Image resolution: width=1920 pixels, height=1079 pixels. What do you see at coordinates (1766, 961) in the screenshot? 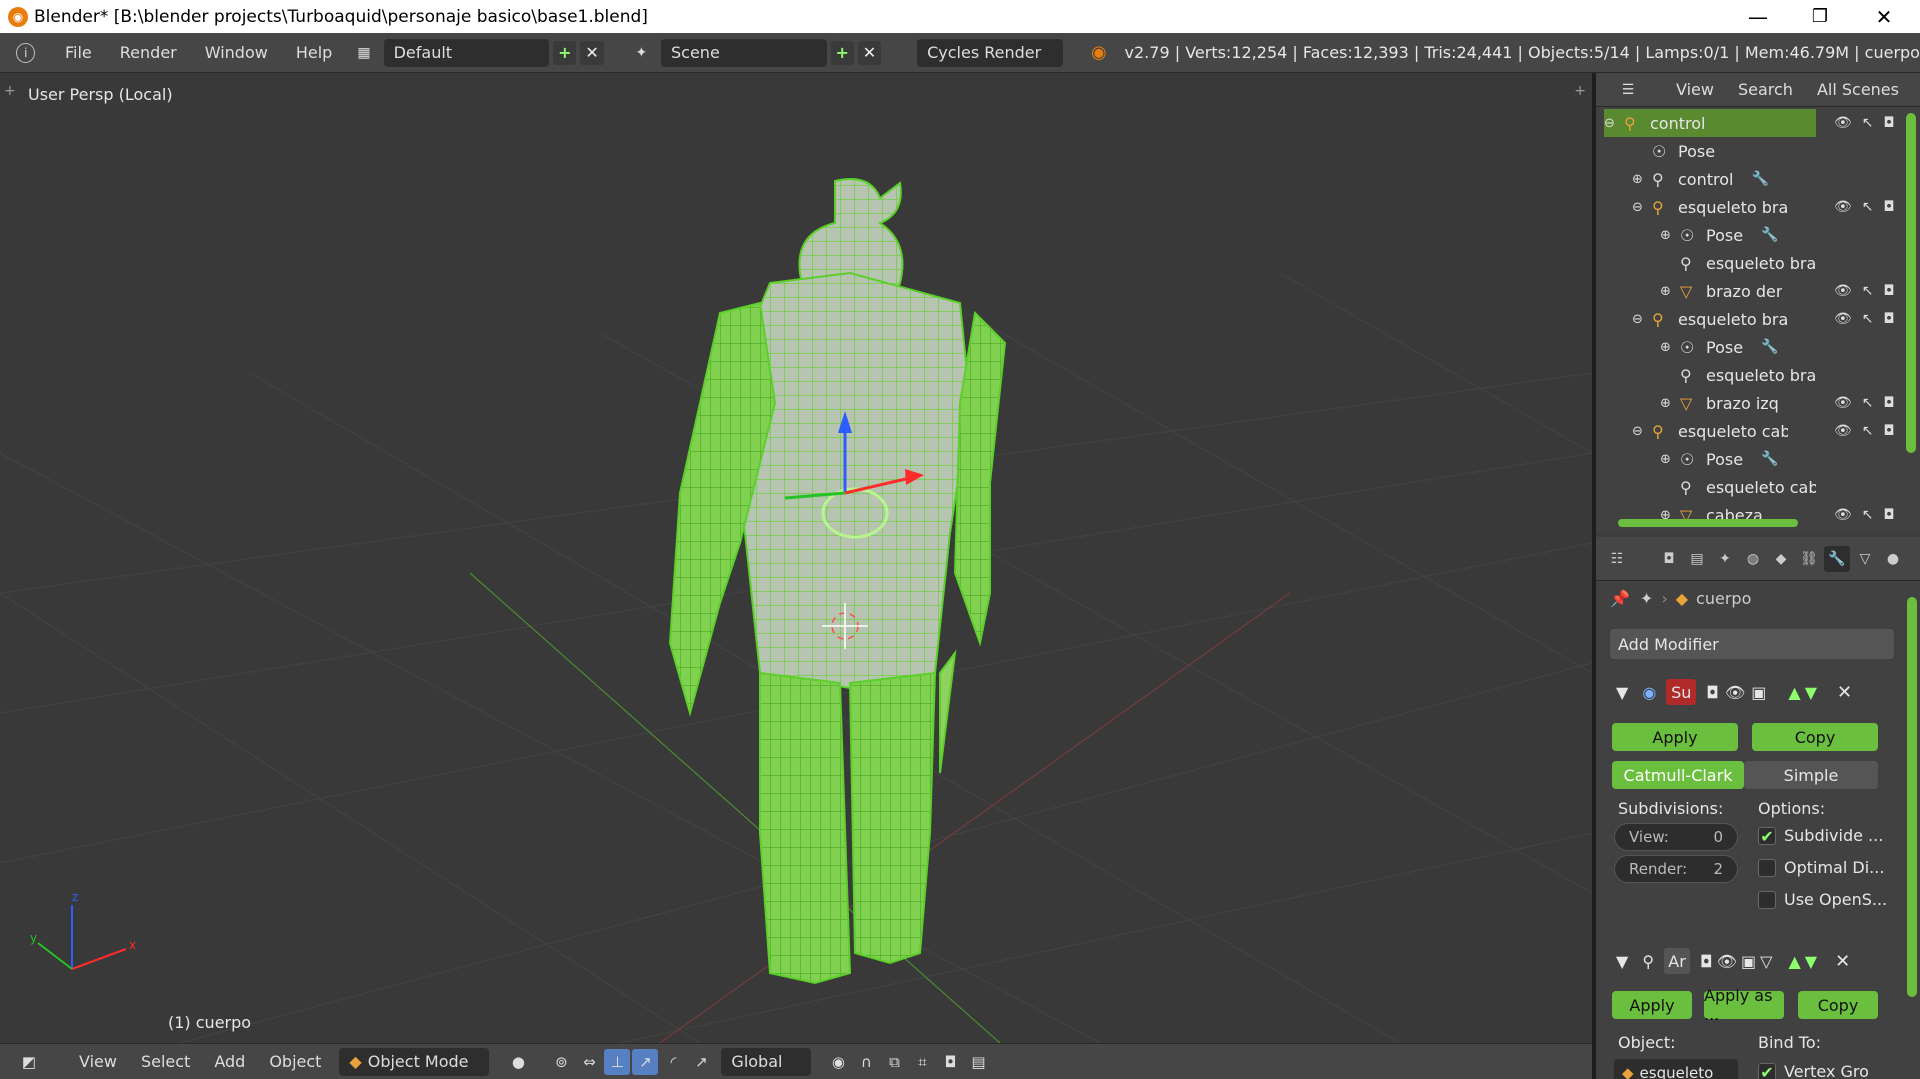
I see `armature-cage-toggle-icon: ▽` at bounding box center [1766, 961].